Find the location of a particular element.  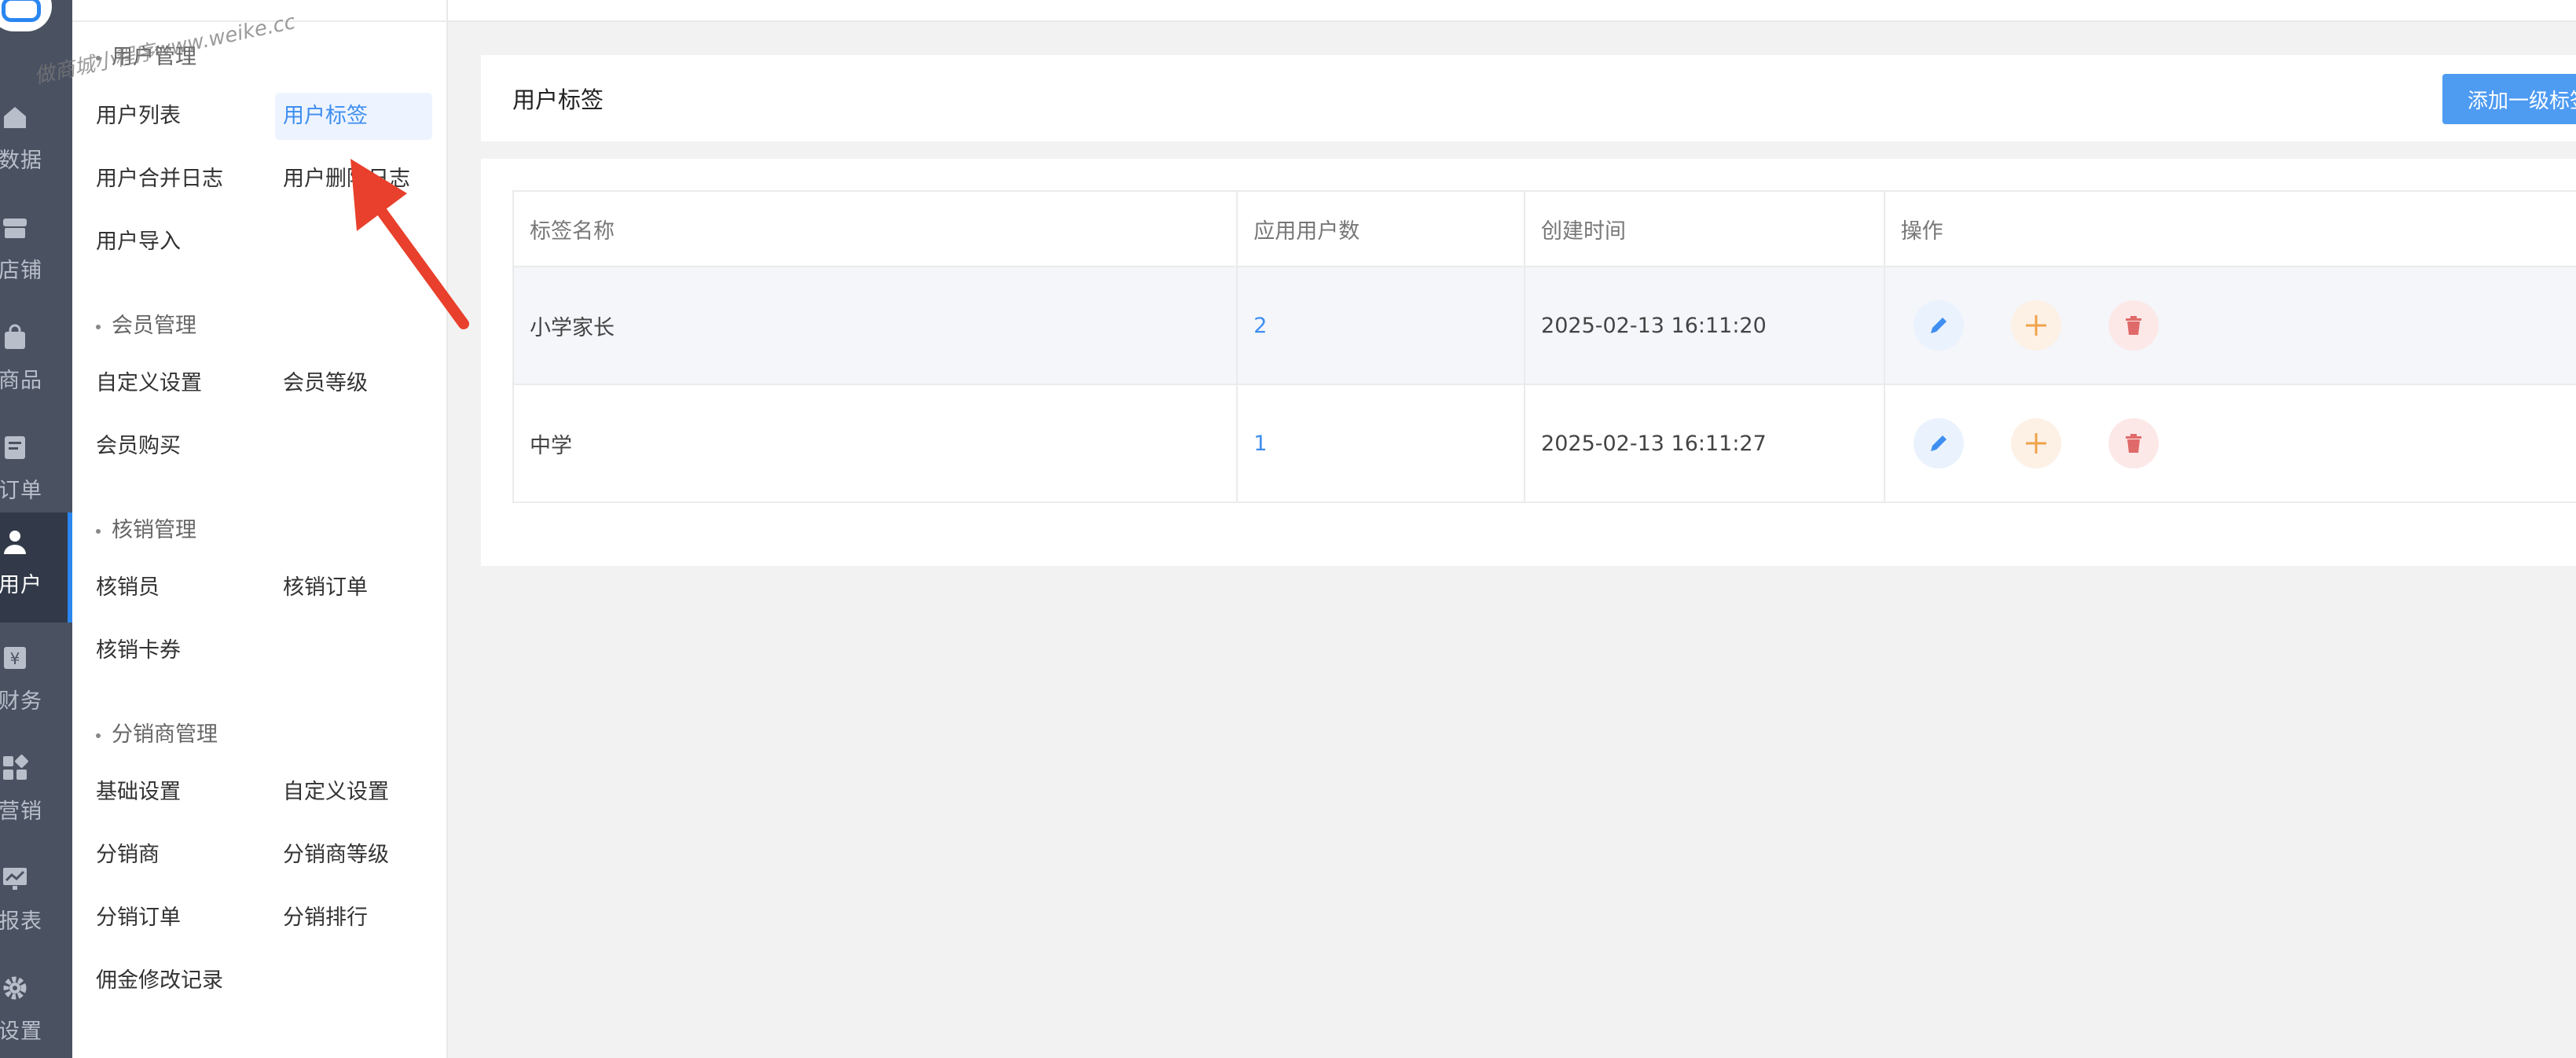

tag-name-cell: 中学 is located at coordinates (876, 443).